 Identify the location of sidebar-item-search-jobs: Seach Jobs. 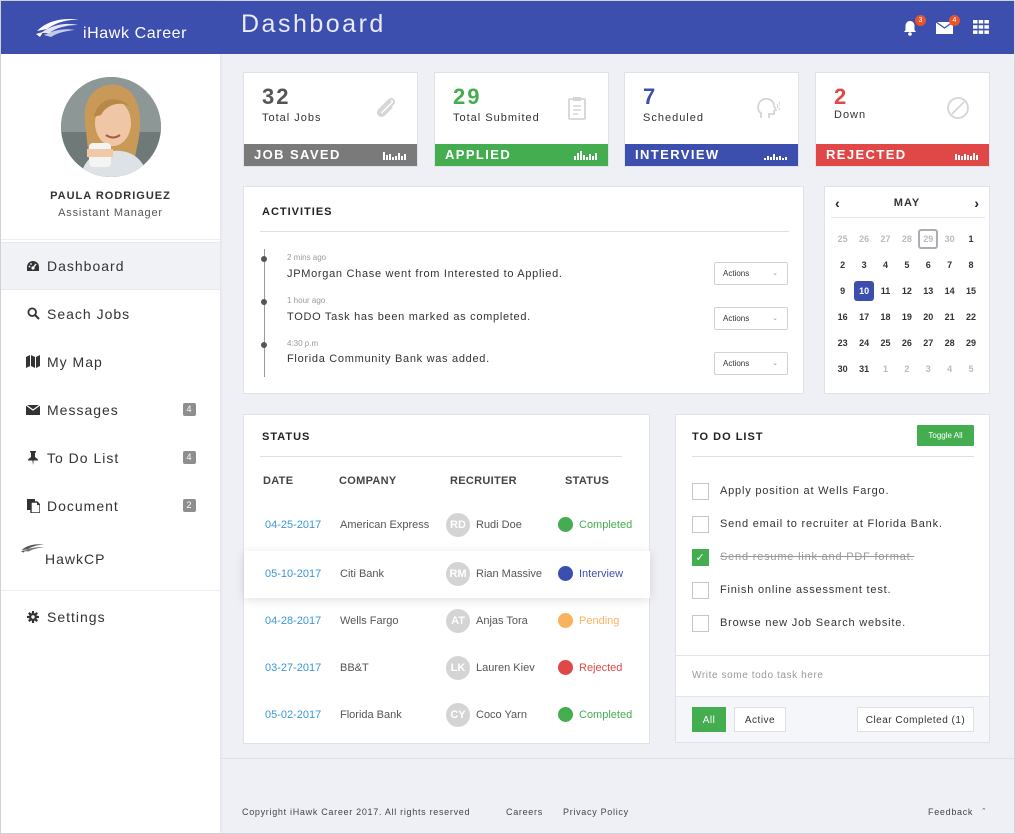
(110, 314).